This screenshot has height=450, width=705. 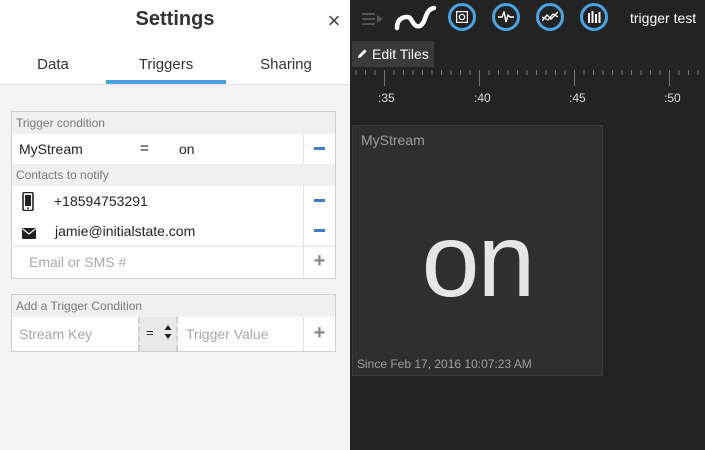 What do you see at coordinates (386, 98) in the screenshot?
I see `timeline-tick-label: :35` at bounding box center [386, 98].